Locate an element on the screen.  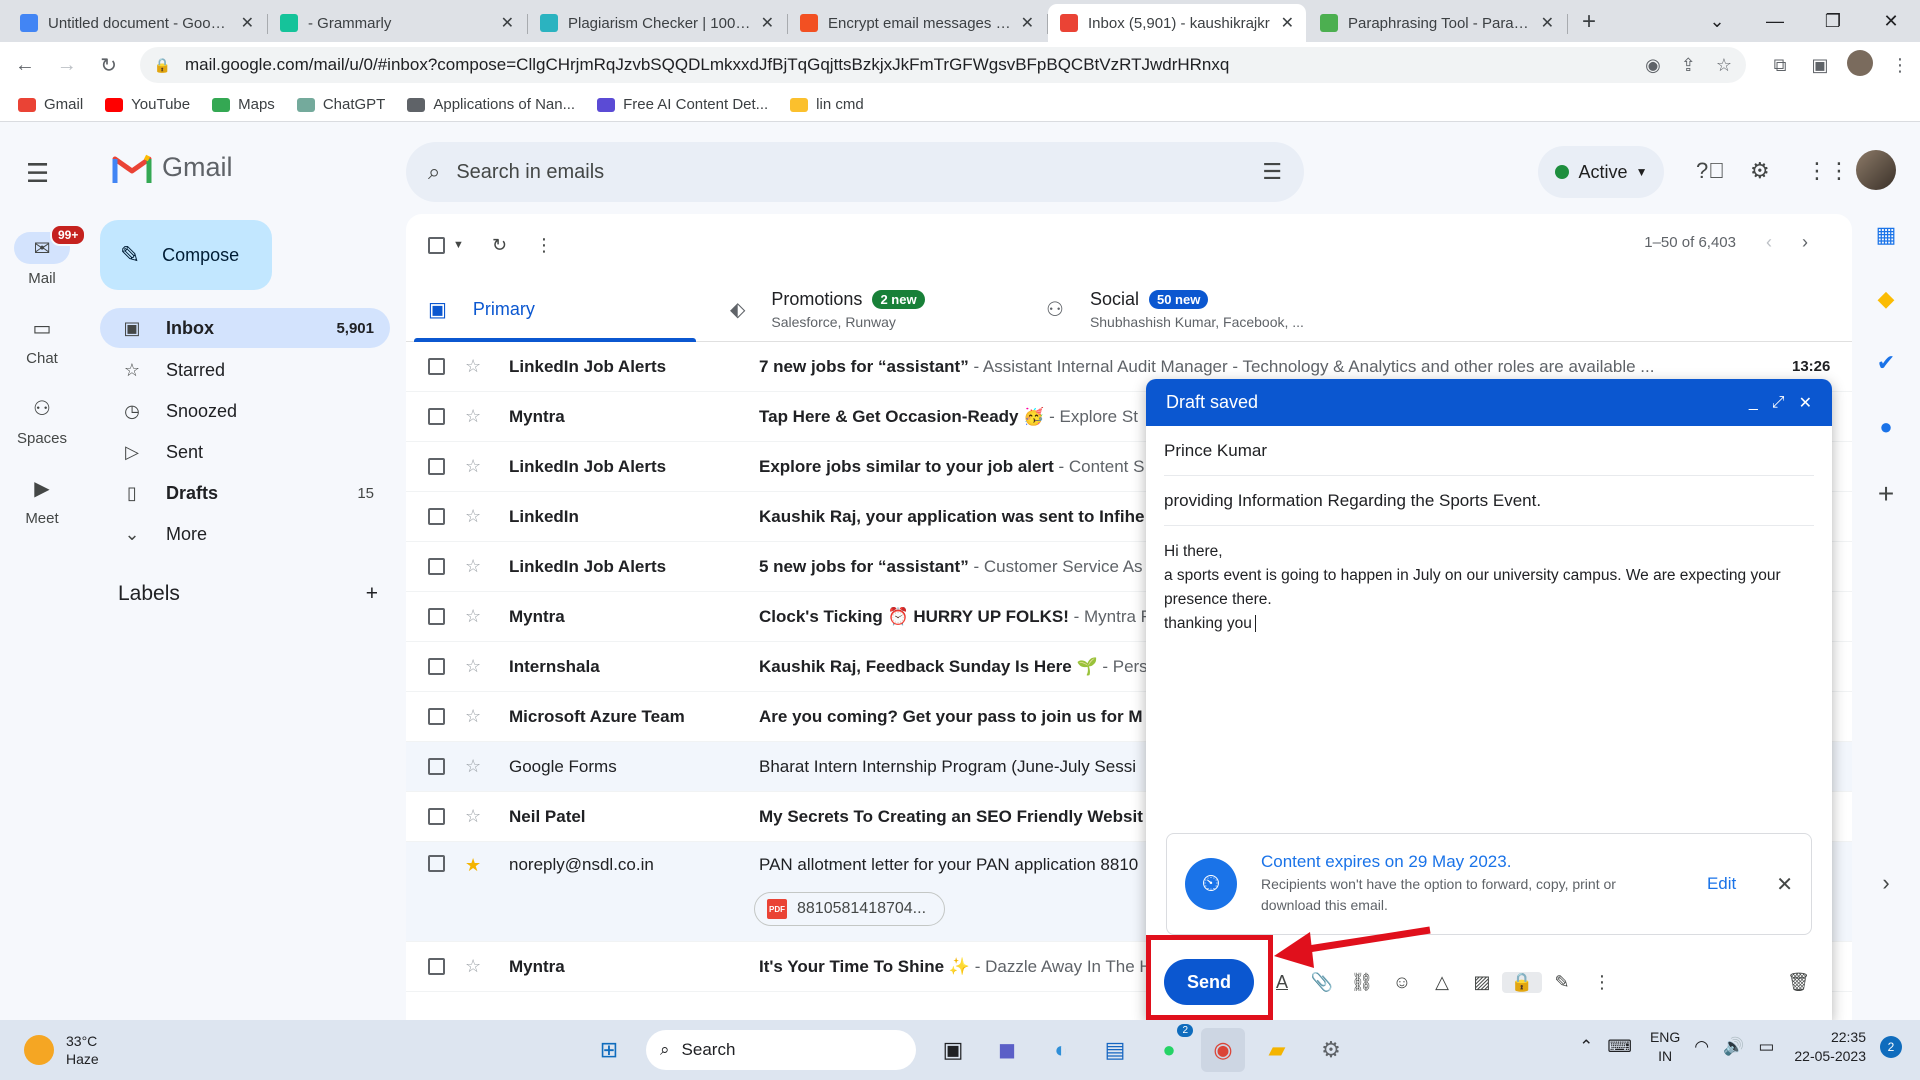
discard-draft-icon: 🗑 is located at coordinates (1800, 982).